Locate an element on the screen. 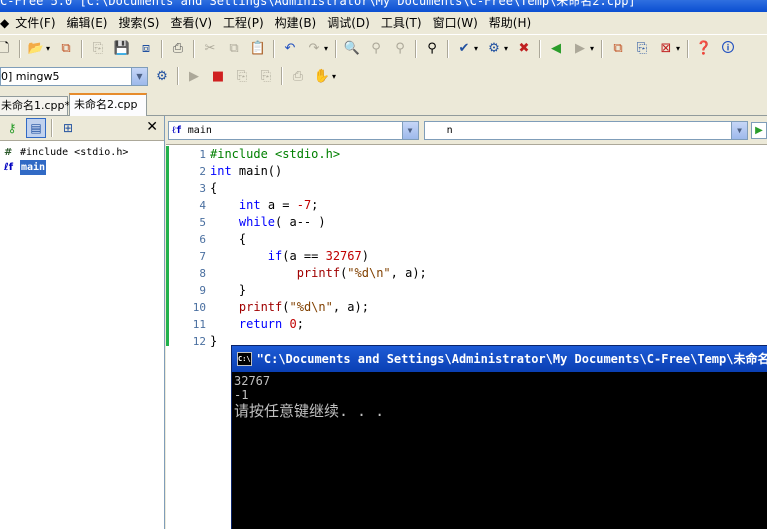 The image size is (767, 529). bookmark-next-icon: ⎘ is located at coordinates (642, 49).